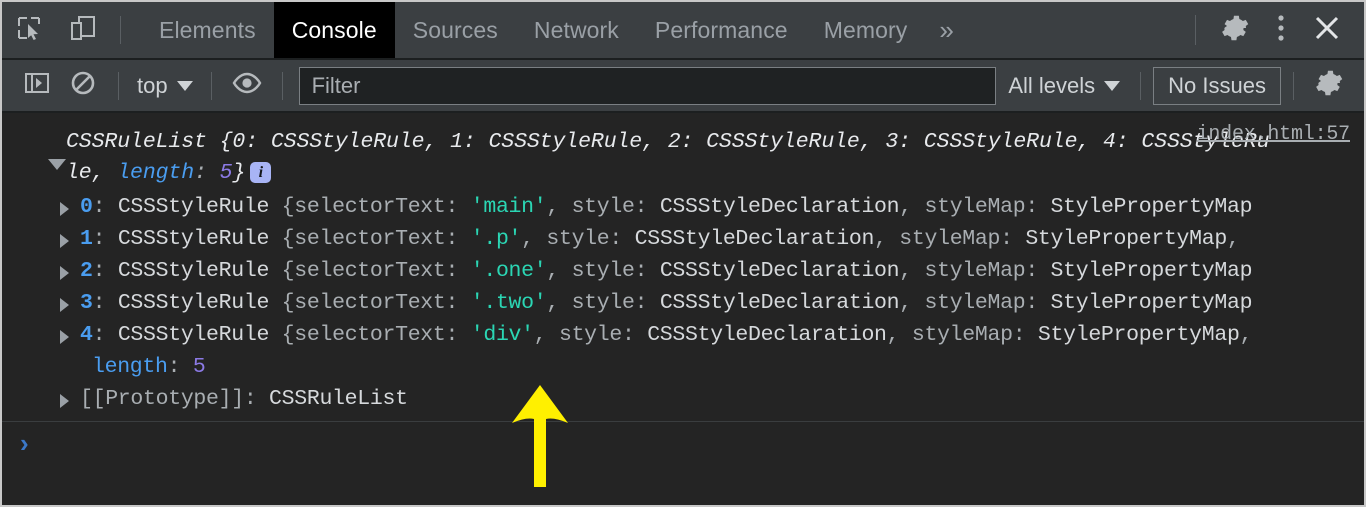 This screenshot has height=507, width=1366. I want to click on tabbar-divider, so click(120, 30).